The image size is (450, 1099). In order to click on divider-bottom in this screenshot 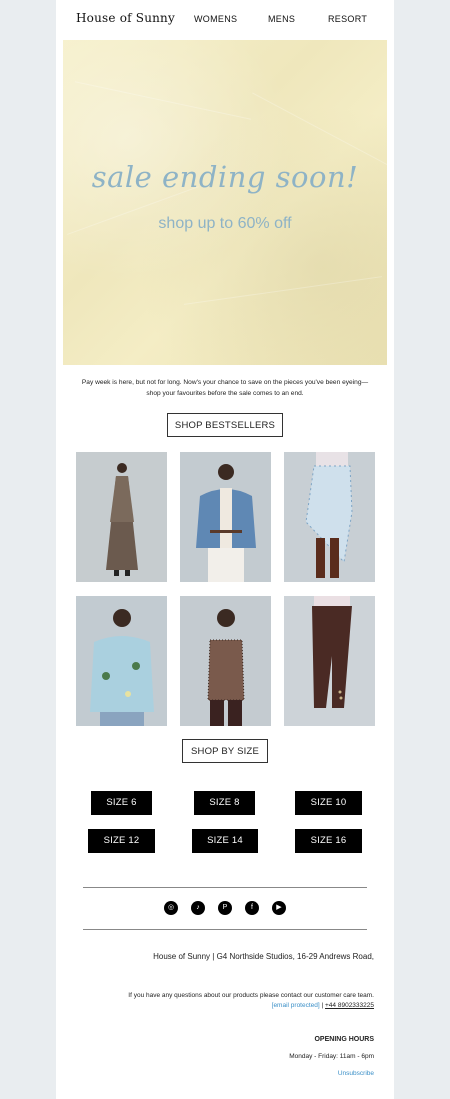, I will do `click(225, 929)`.